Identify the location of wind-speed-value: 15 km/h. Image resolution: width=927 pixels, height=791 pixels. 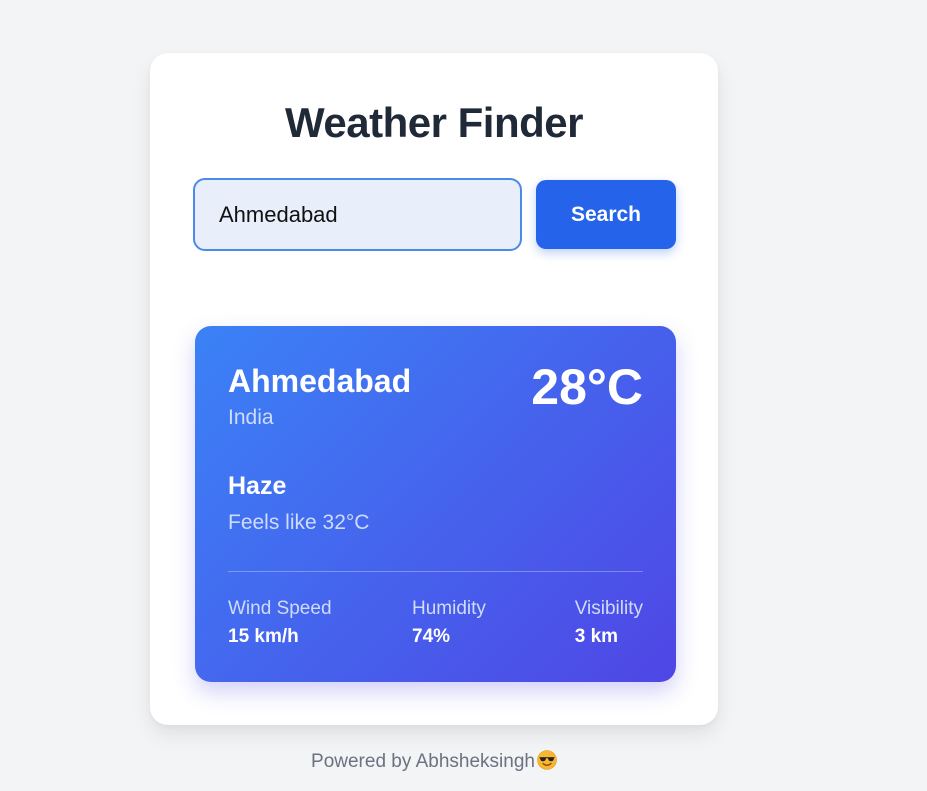
(263, 636).